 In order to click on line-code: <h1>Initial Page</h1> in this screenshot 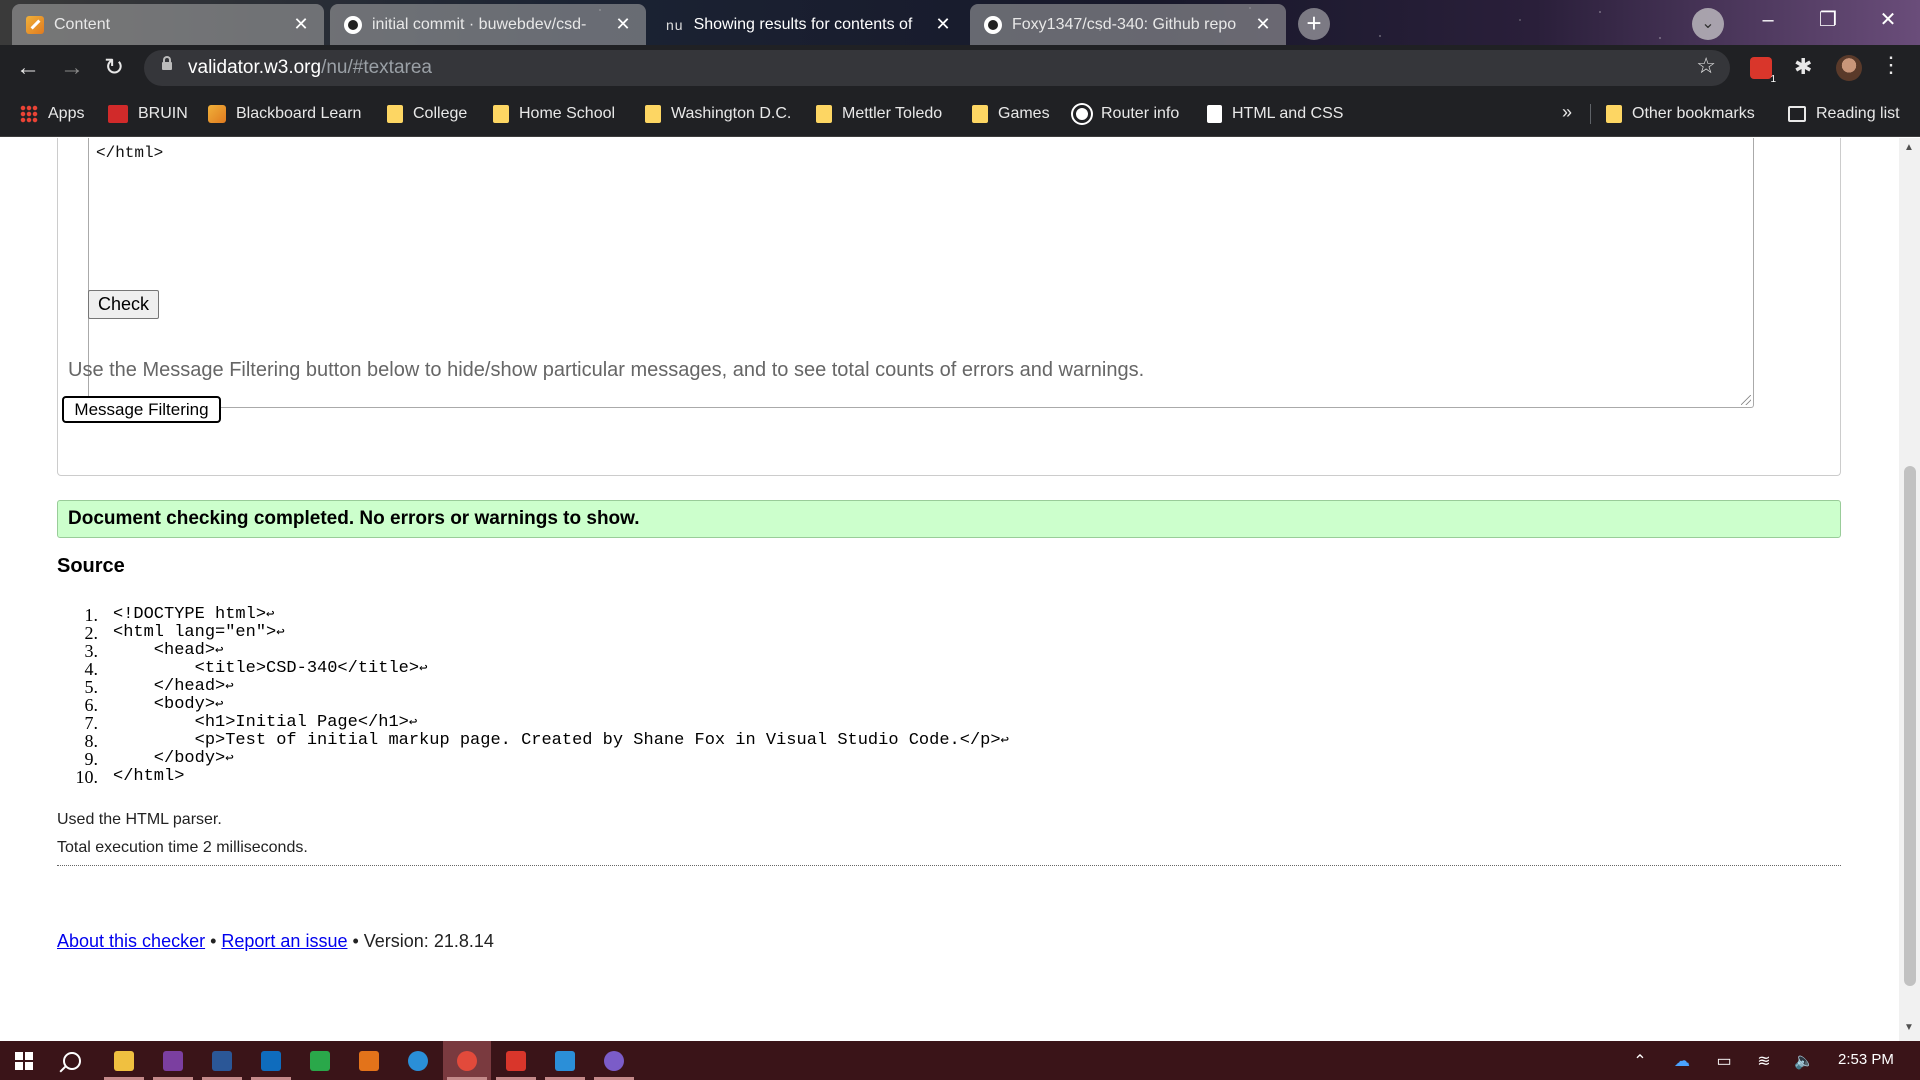, I will do `click(261, 722)`.